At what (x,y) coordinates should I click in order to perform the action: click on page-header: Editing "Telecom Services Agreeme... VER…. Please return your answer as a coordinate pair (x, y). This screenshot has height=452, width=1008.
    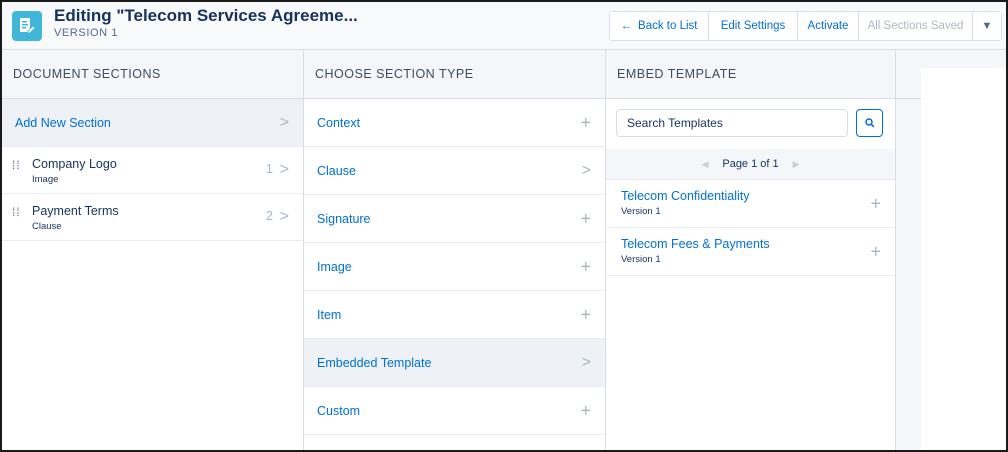
    Looking at the image, I should click on (504, 26).